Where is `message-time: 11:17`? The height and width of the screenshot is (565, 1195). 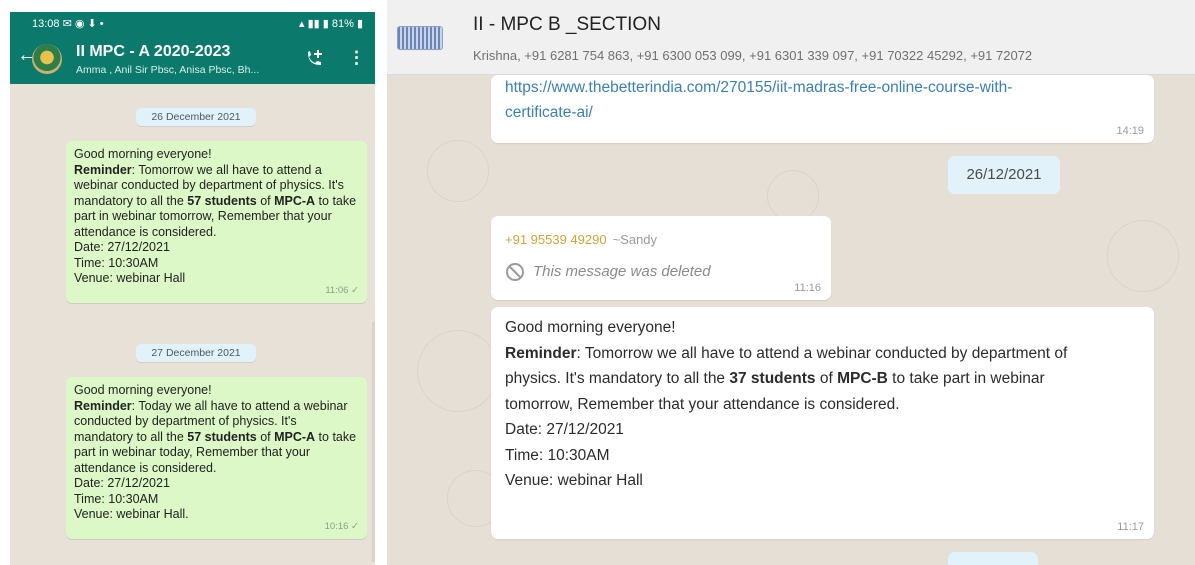
message-time: 11:17 is located at coordinates (1130, 527).